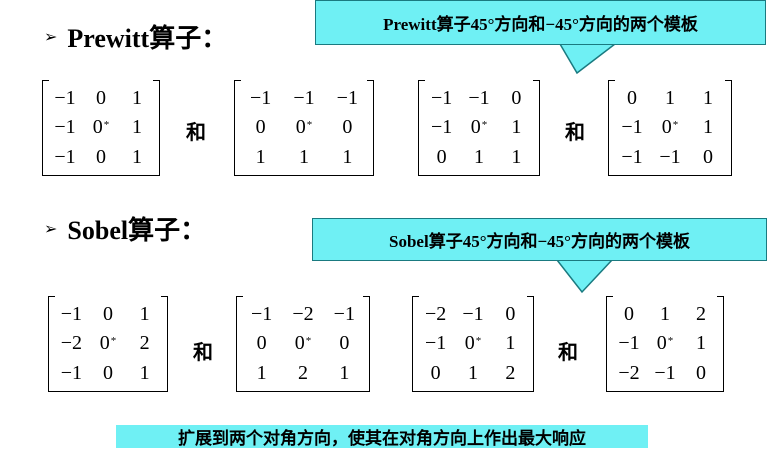  I want to click on prewitt-matrix-4: 0 1 1 −1 0 * 1 −1 −1 0, so click(670, 128).